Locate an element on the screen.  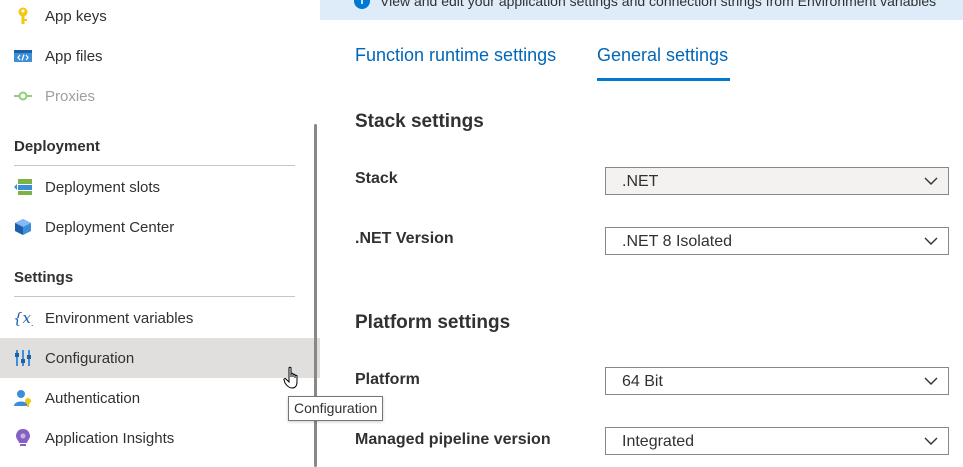
authentication-icon is located at coordinates (23, 398).